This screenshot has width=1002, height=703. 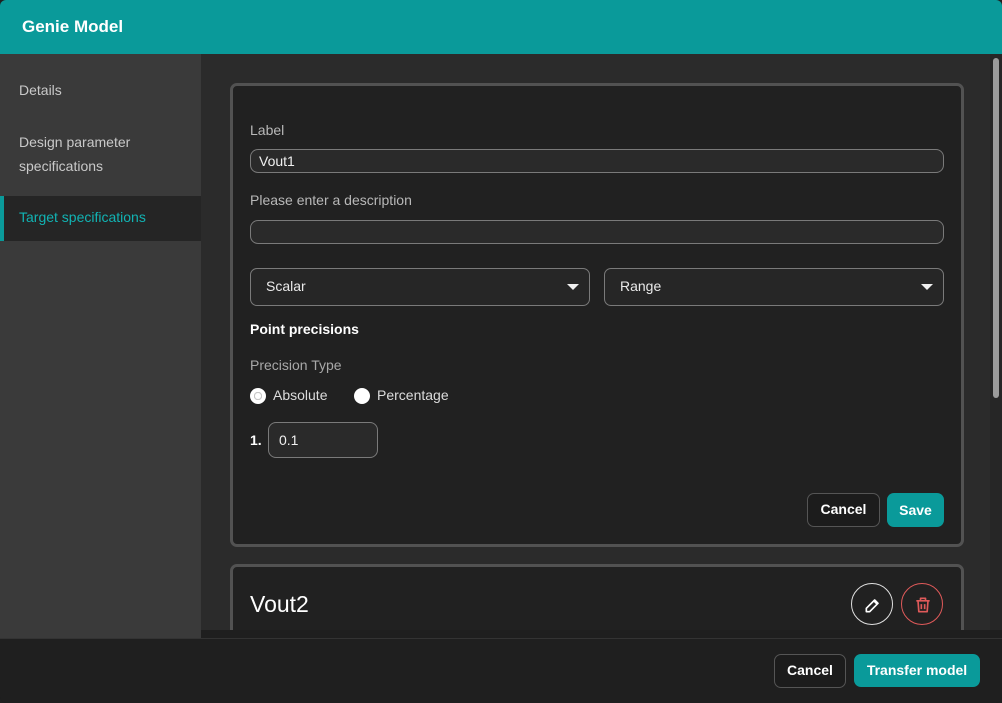 What do you see at coordinates (774, 287) in the screenshot?
I see `kind-select: Range` at bounding box center [774, 287].